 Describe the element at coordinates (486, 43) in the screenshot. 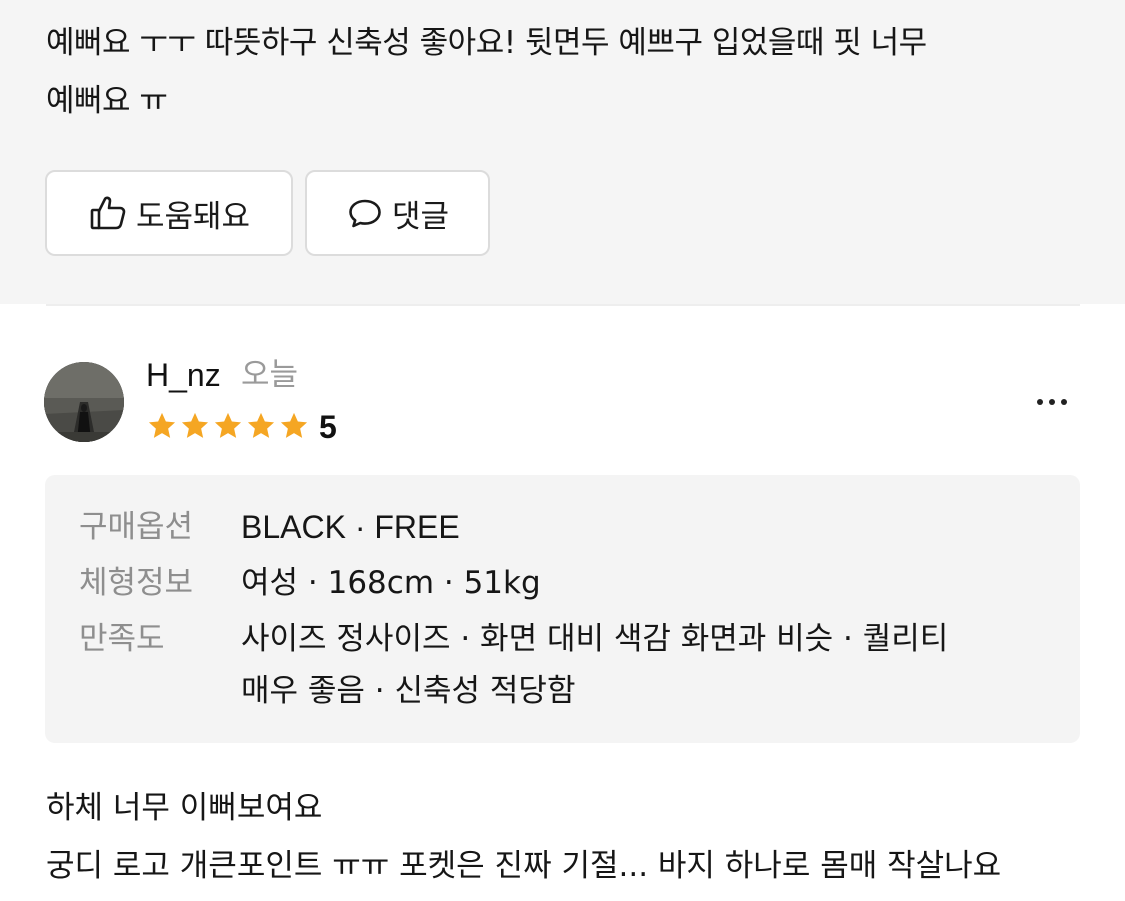

I see `previous-review-text-line1: 예뻐요 ㅜㅜ 따뜻하구 신축성 좋아요! 뒷면두 예쁘구 입었을때 핏 너무` at that location.